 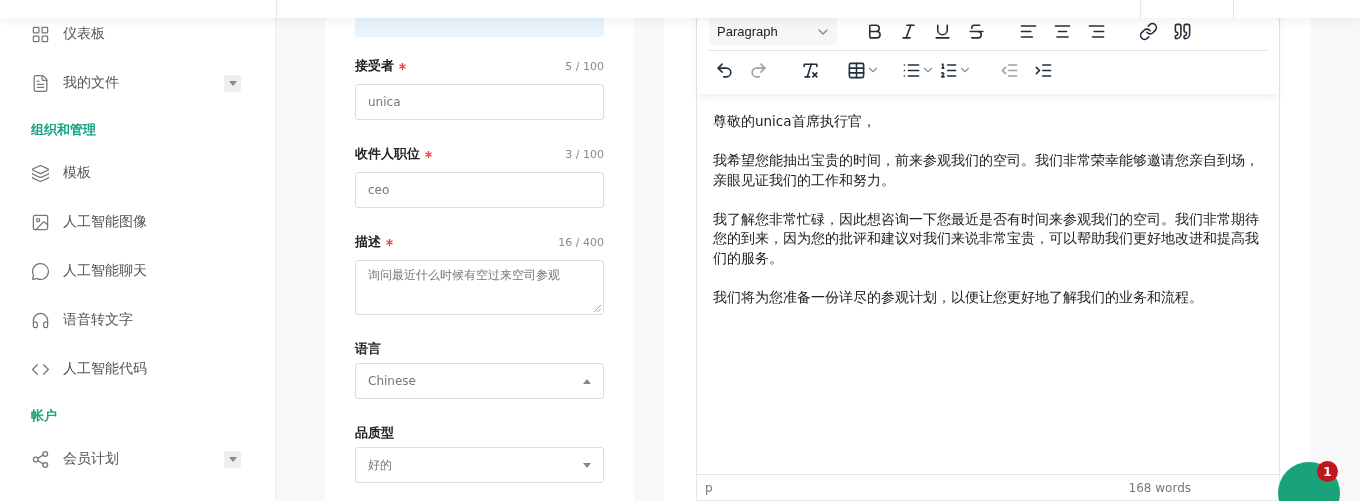 What do you see at coordinates (724, 70) in the screenshot?
I see `undo-icon` at bounding box center [724, 70].